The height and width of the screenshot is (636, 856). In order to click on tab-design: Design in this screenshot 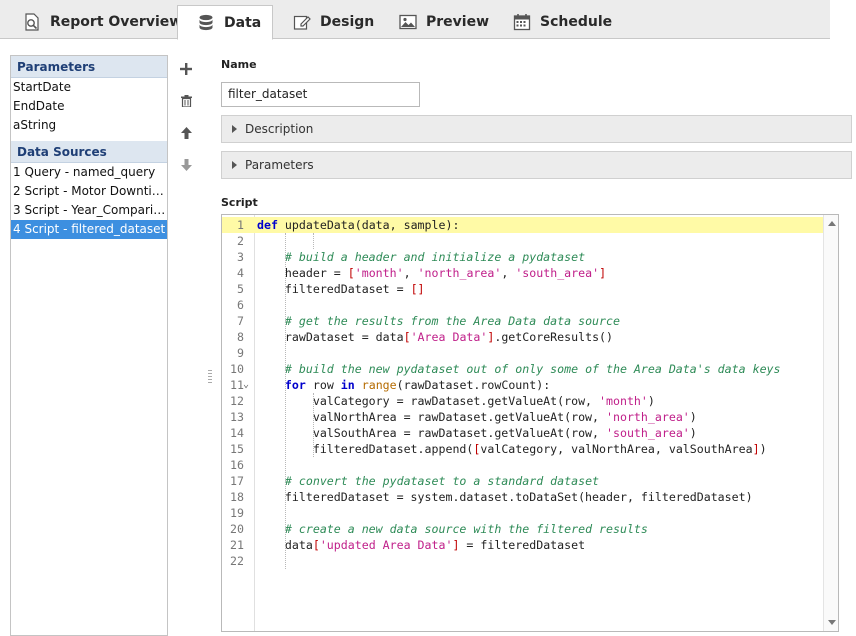, I will do `click(333, 22)`.